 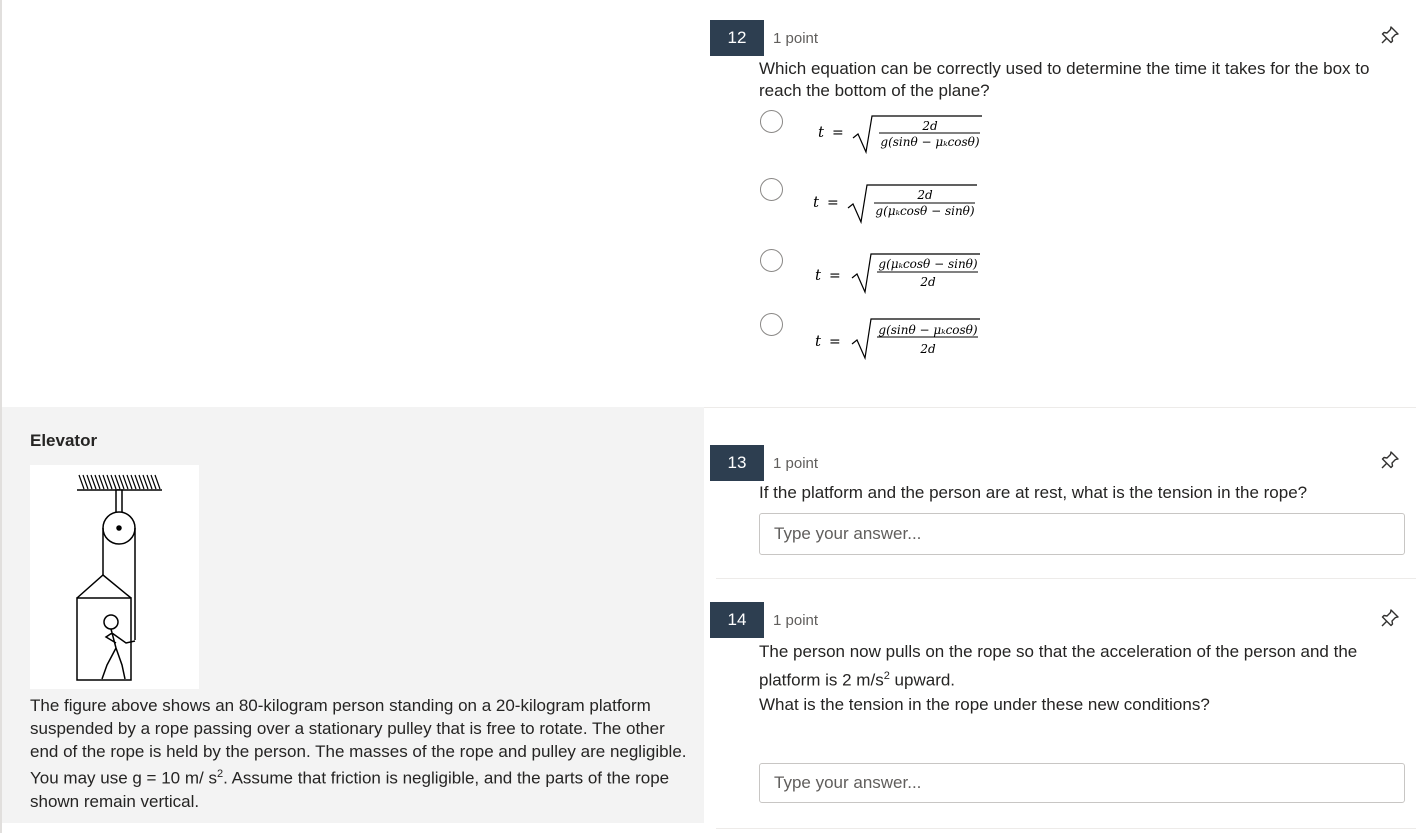 What do you see at coordinates (905, 202) in the screenshot?
I see `option-2-formula: t = 2d g(μₖcosθ − sinθ)` at bounding box center [905, 202].